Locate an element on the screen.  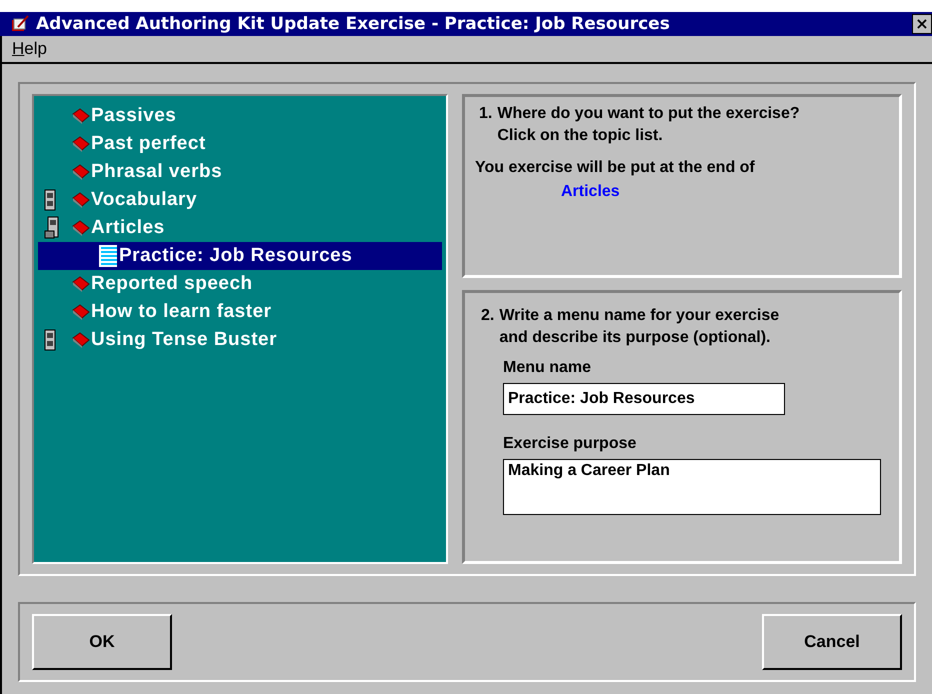
question-text: Where do you want to put the exercise? is located at coordinates (648, 114).